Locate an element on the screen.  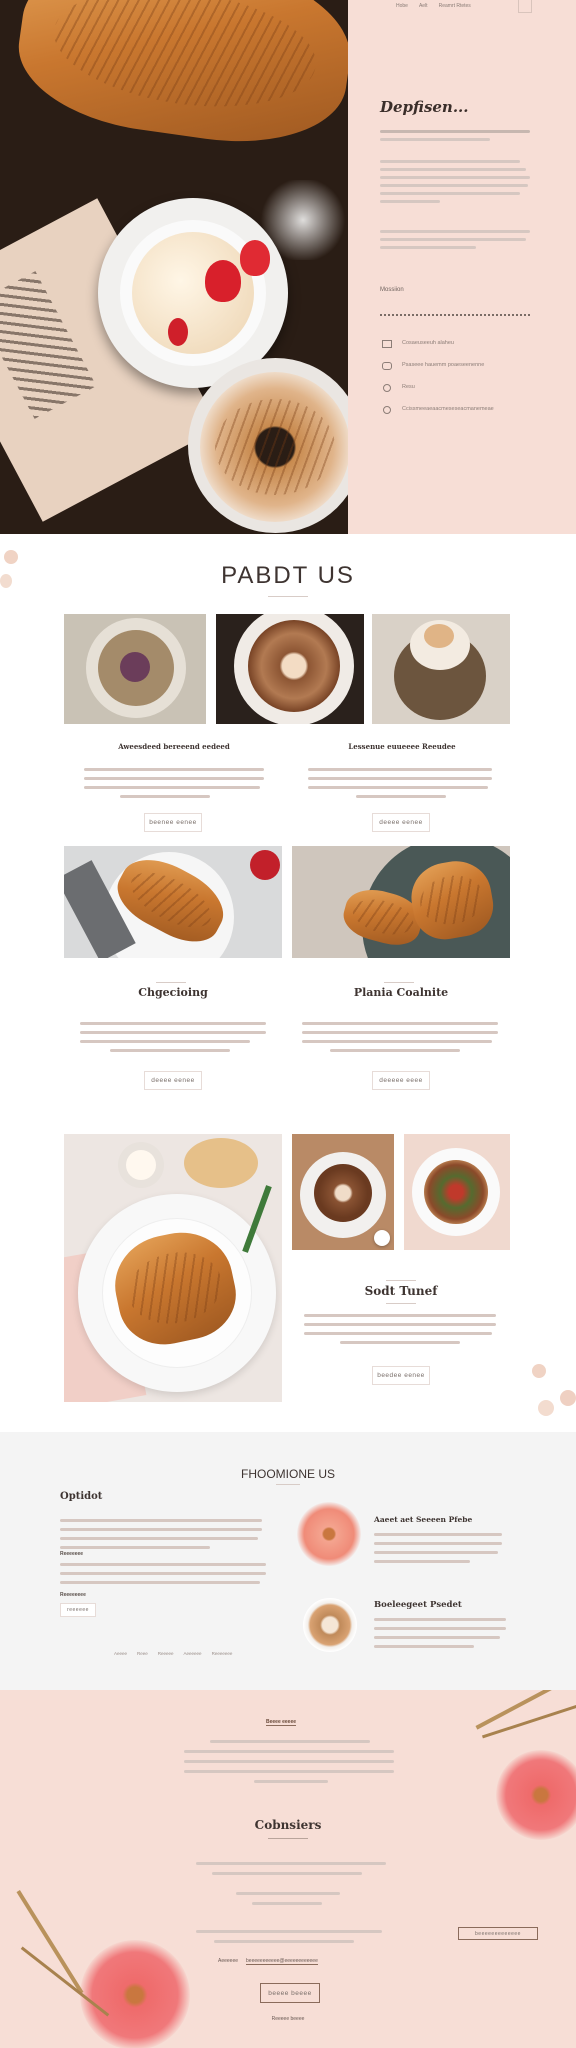
croissant-image is located at coordinates (178, 79).